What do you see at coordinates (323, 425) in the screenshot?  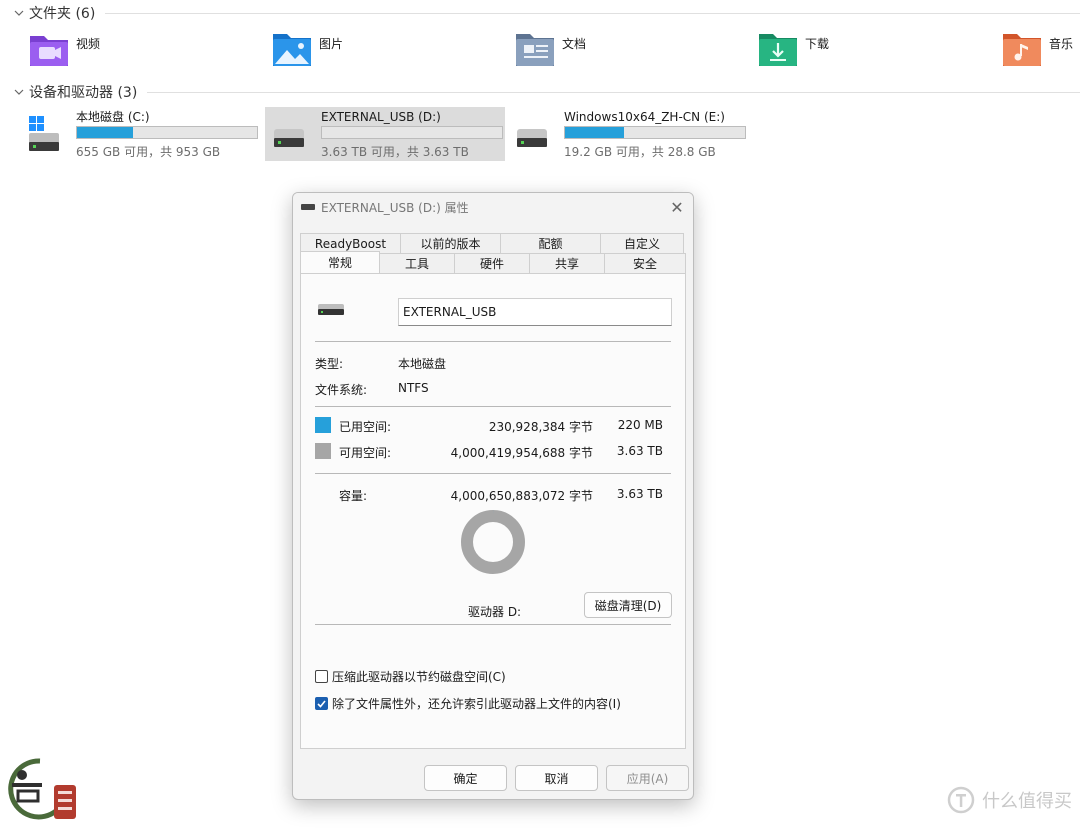 I see `used-space-swatch` at bounding box center [323, 425].